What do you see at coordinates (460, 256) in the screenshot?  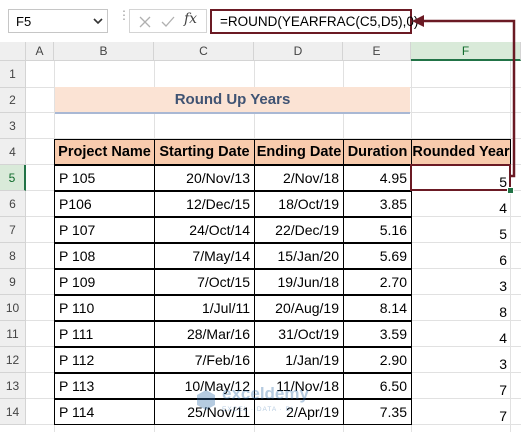 I see `rounded-year-cell: 6` at bounding box center [460, 256].